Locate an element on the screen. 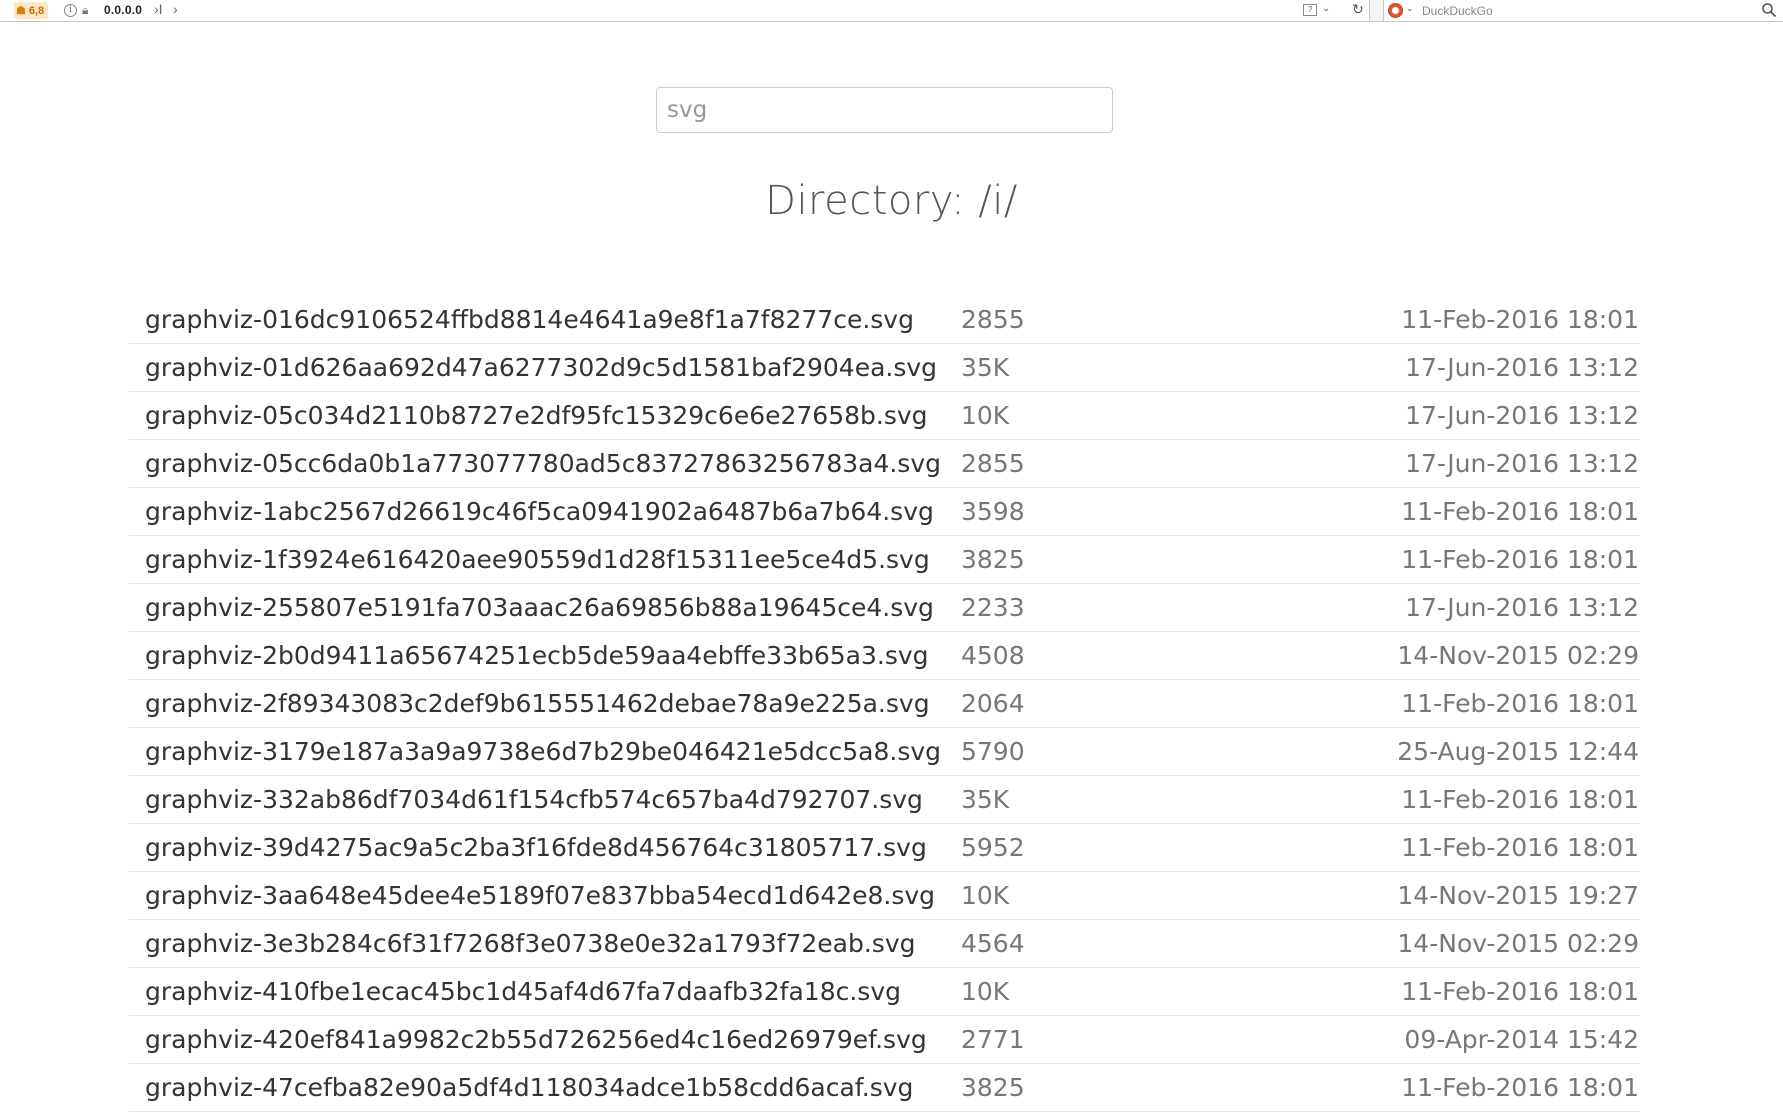 The height and width of the screenshot is (1118, 1783). url-bar: ☗ 6,8 i 🔒︎ 0.0.0.0 ›I › ? ⌄ ↻ is located at coordinates (685, 10).